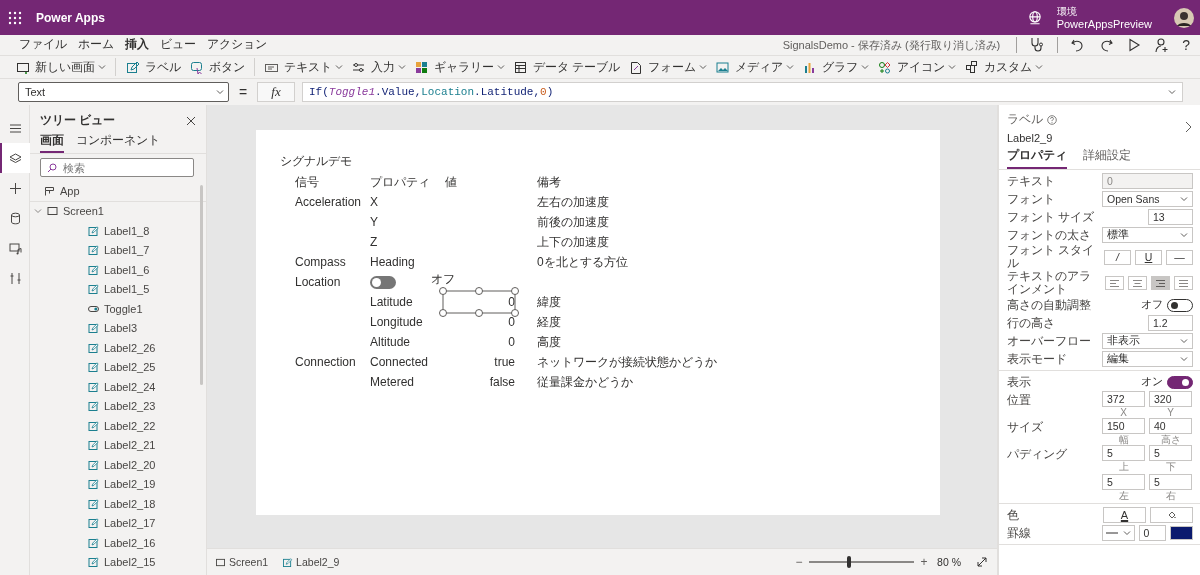  What do you see at coordinates (379, 67) in the screenshot?
I see `toolbar-button: 入力` at bounding box center [379, 67].